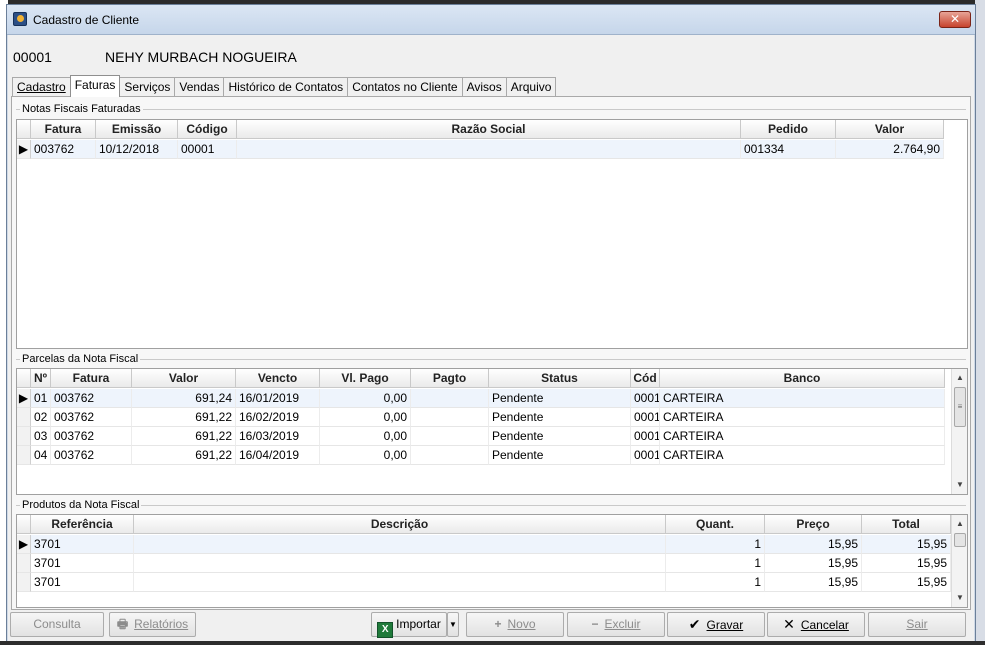 This screenshot has height=645, width=985. I want to click on excluir-button: − Excluir, so click(616, 624).